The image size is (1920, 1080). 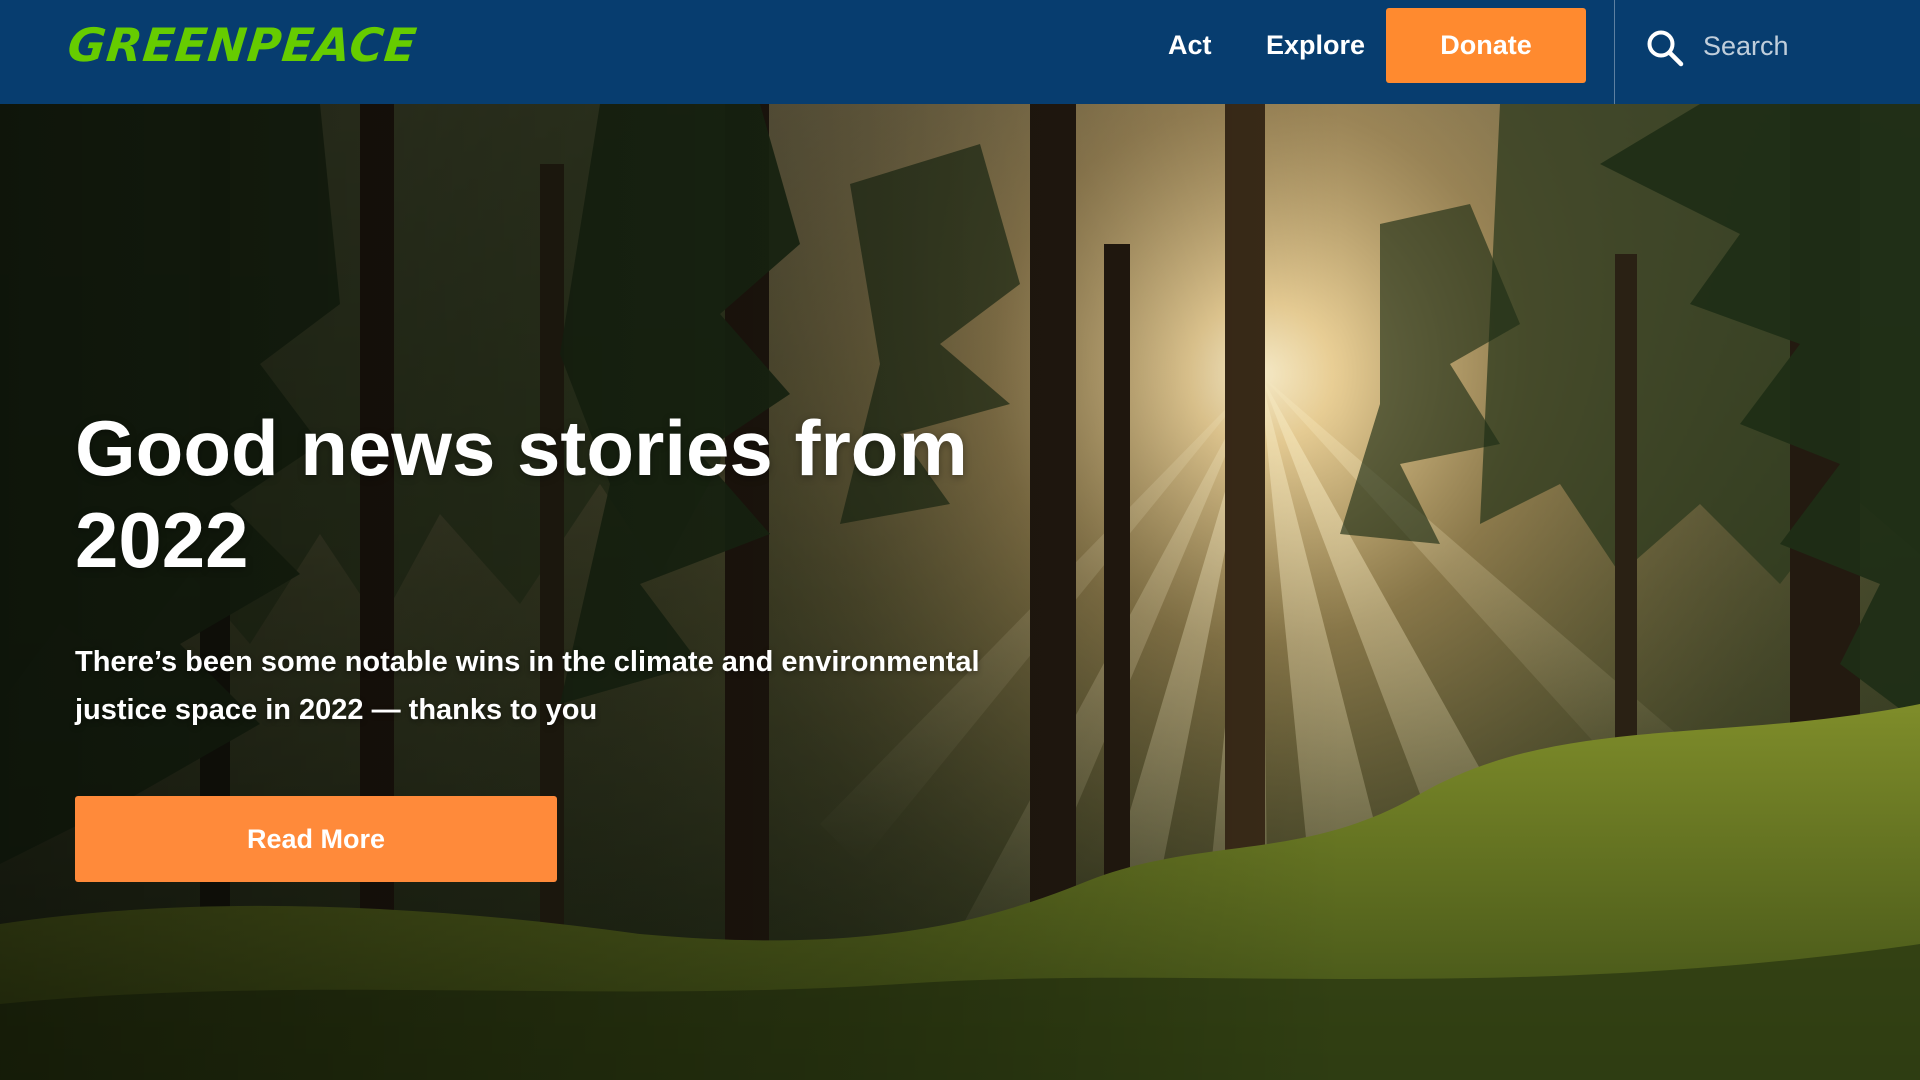 I want to click on nav-explore-link: Explore, so click(x=1315, y=45).